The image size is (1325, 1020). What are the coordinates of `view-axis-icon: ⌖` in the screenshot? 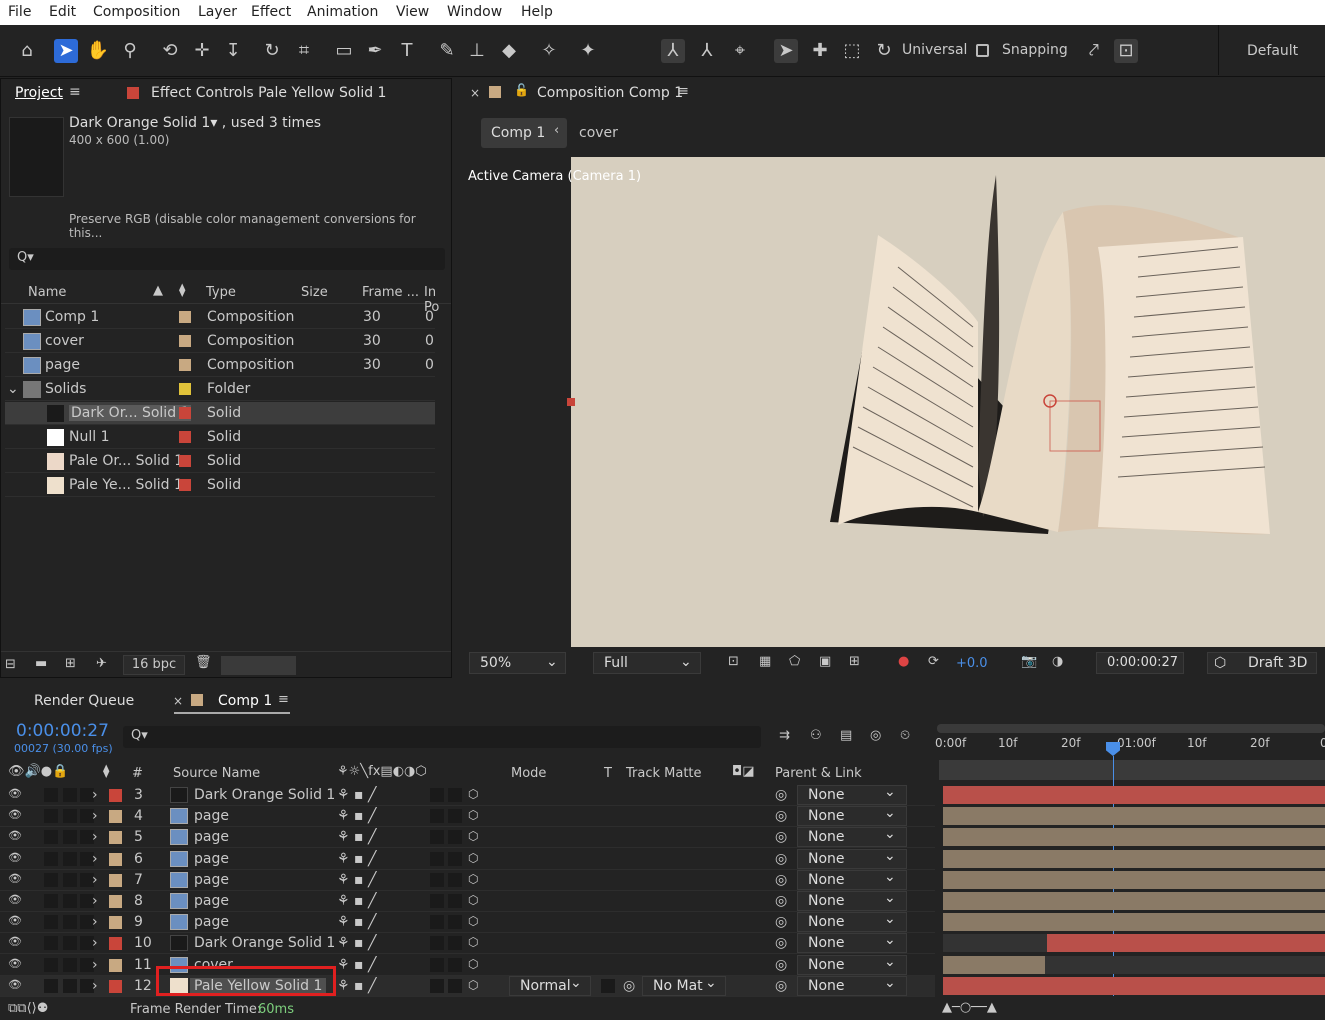 It's located at (740, 51).